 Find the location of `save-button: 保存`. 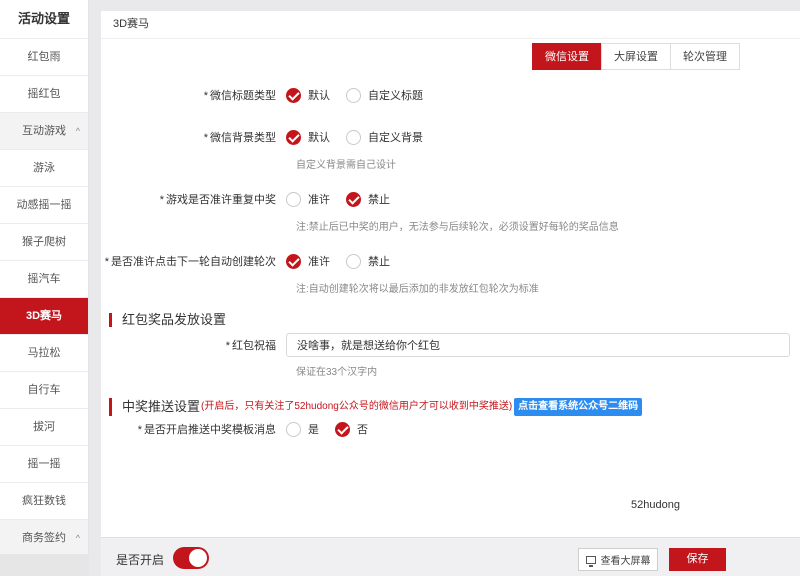

save-button: 保存 is located at coordinates (697, 559).